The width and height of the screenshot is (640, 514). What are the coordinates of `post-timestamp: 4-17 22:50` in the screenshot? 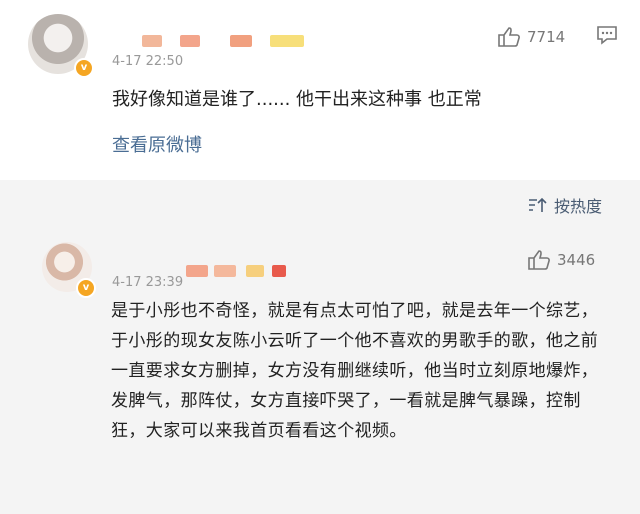 It's located at (148, 61).